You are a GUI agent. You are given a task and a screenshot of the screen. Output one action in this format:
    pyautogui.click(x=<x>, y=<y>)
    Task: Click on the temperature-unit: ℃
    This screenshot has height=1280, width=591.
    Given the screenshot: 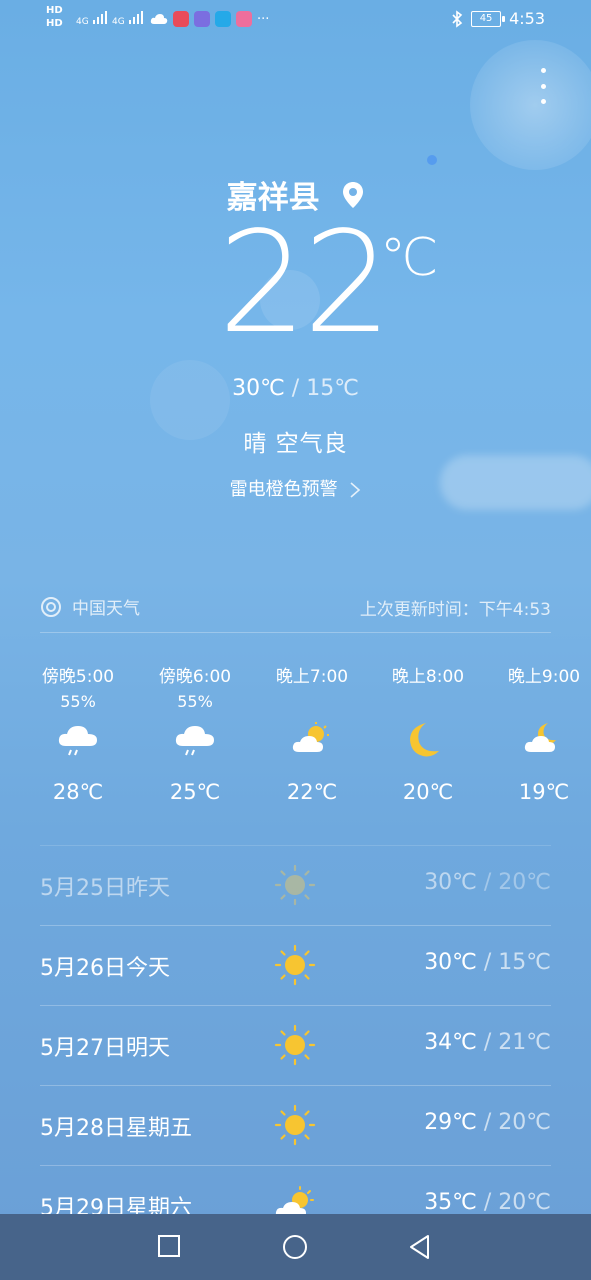 What is the action you would take?
    pyautogui.click(x=409, y=258)
    